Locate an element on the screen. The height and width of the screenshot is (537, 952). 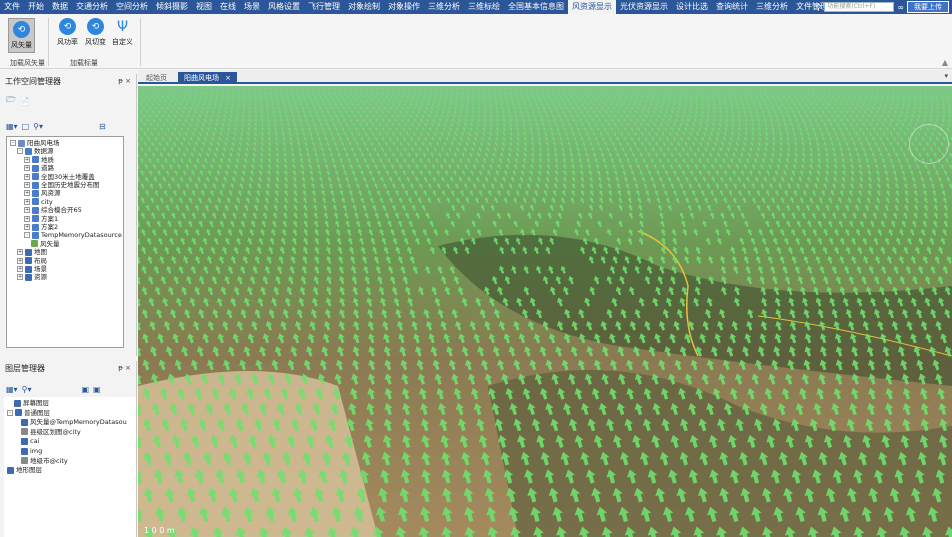
upload-button: 我要上传 is located at coordinates (928, 7).